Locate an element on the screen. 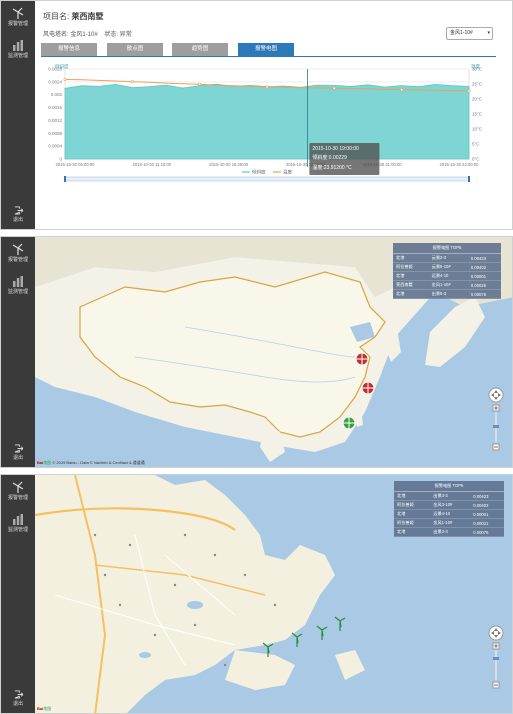 The image size is (513, 714). y-left-tick: 0.002 is located at coordinates (57, 94).